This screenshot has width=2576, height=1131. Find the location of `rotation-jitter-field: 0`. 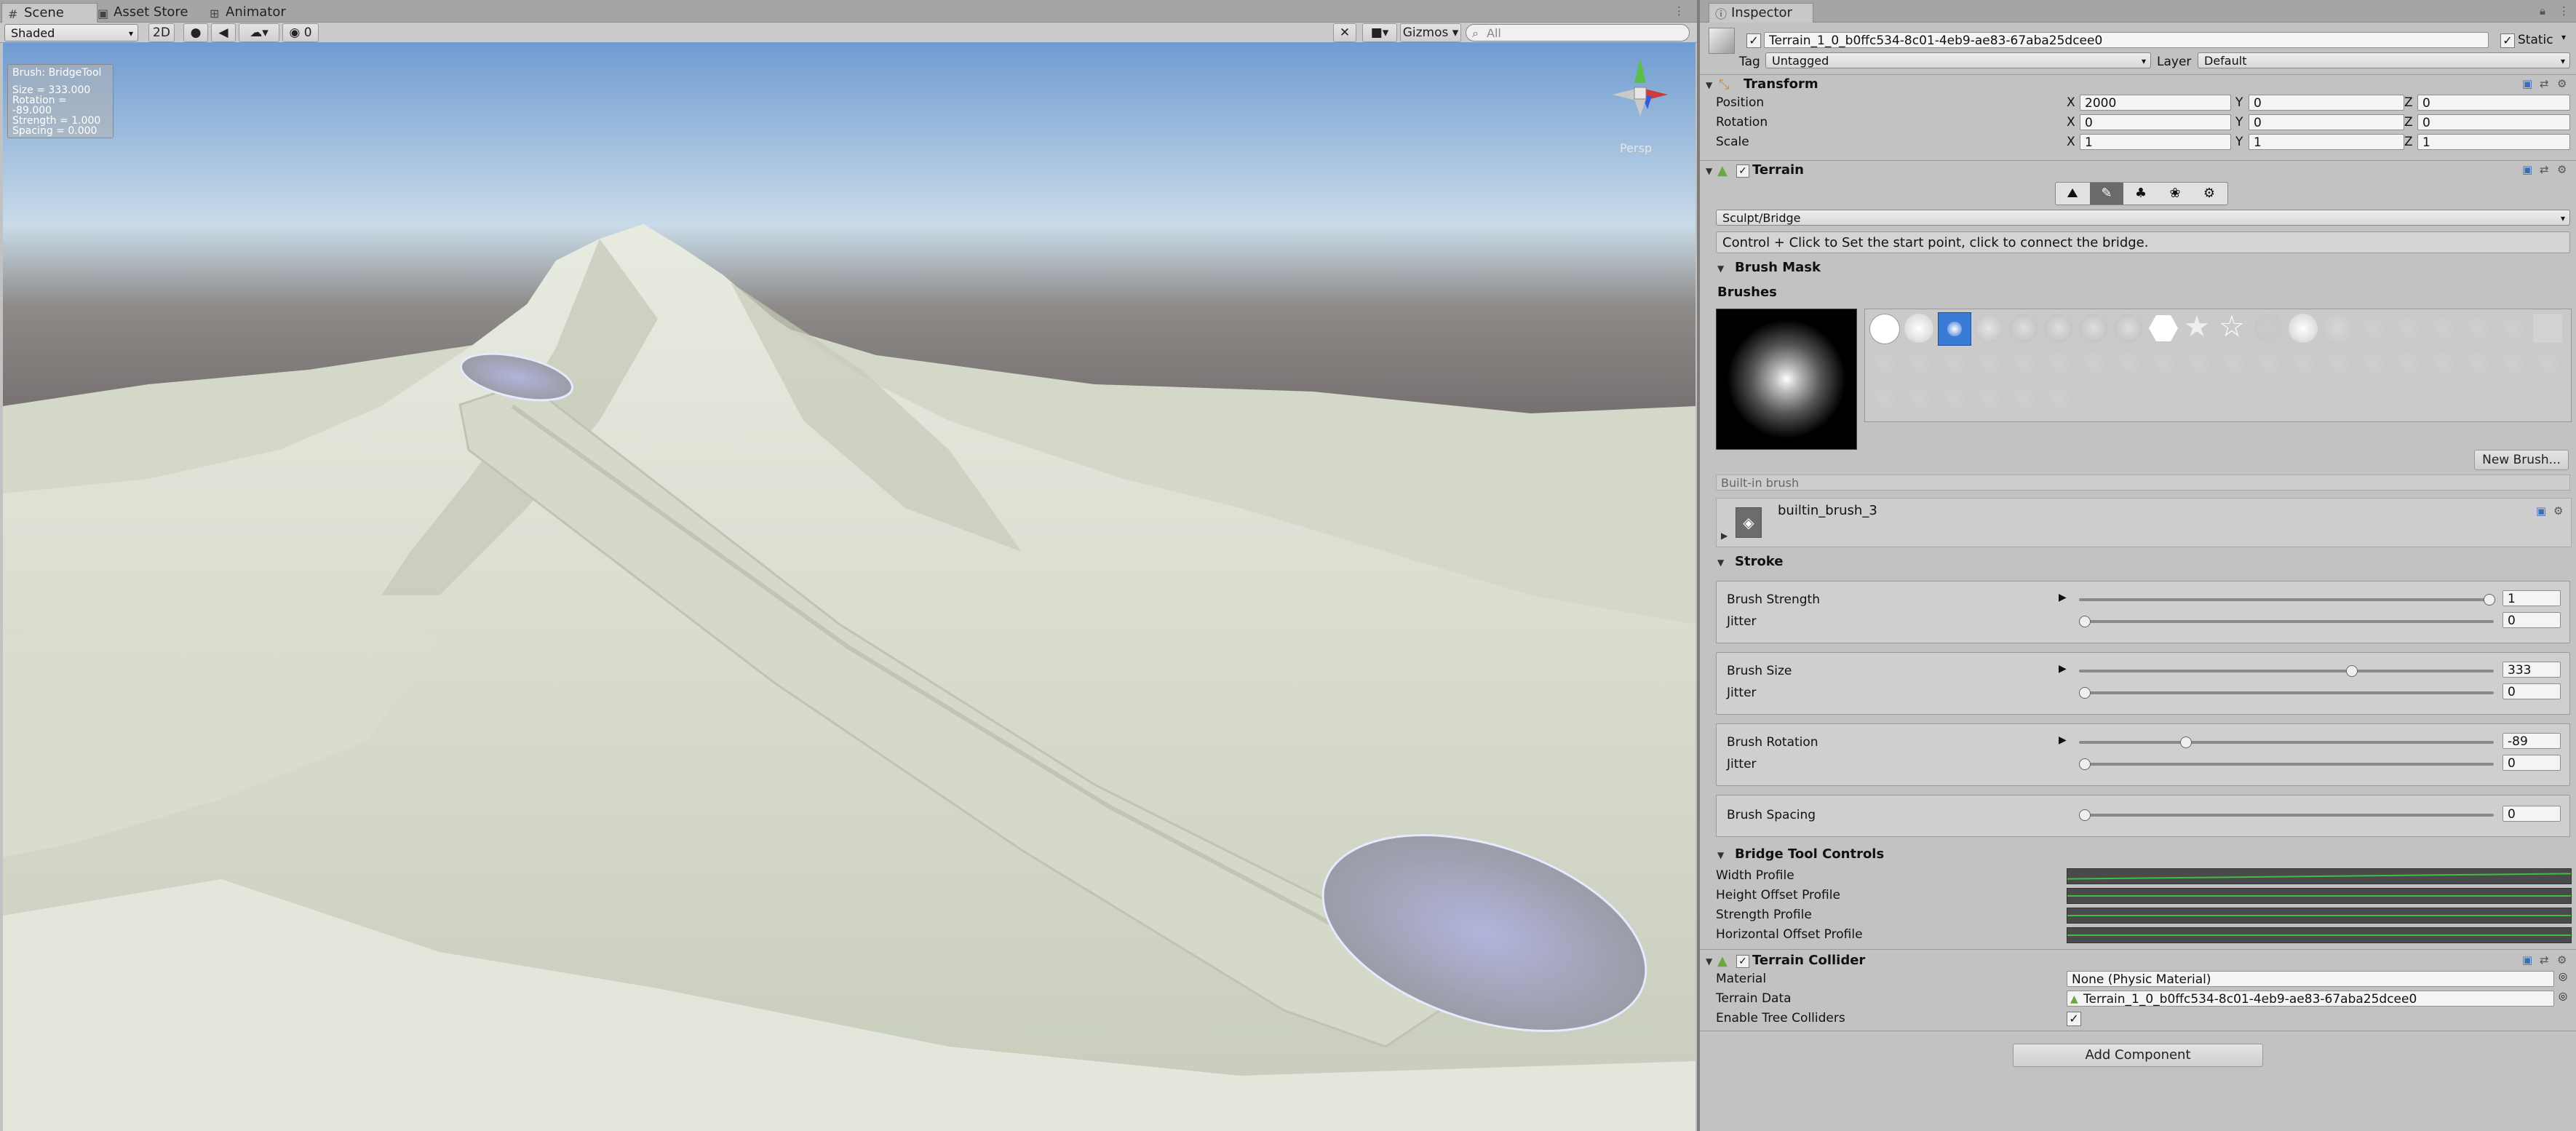

rotation-jitter-field: 0 is located at coordinates (2532, 763).